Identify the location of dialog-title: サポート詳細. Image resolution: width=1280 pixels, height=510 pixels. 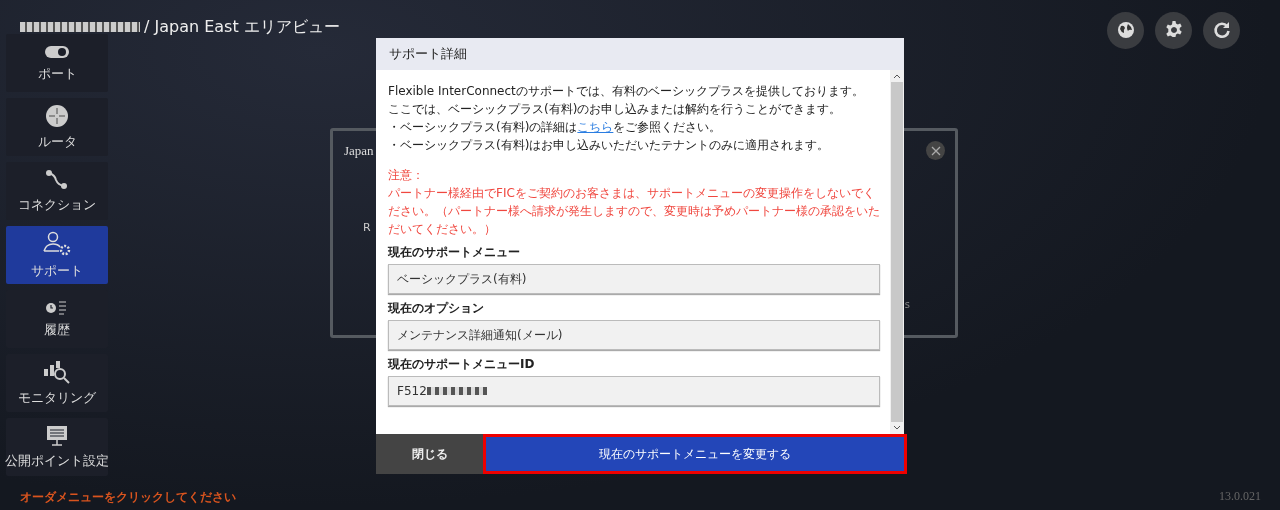
(428, 54).